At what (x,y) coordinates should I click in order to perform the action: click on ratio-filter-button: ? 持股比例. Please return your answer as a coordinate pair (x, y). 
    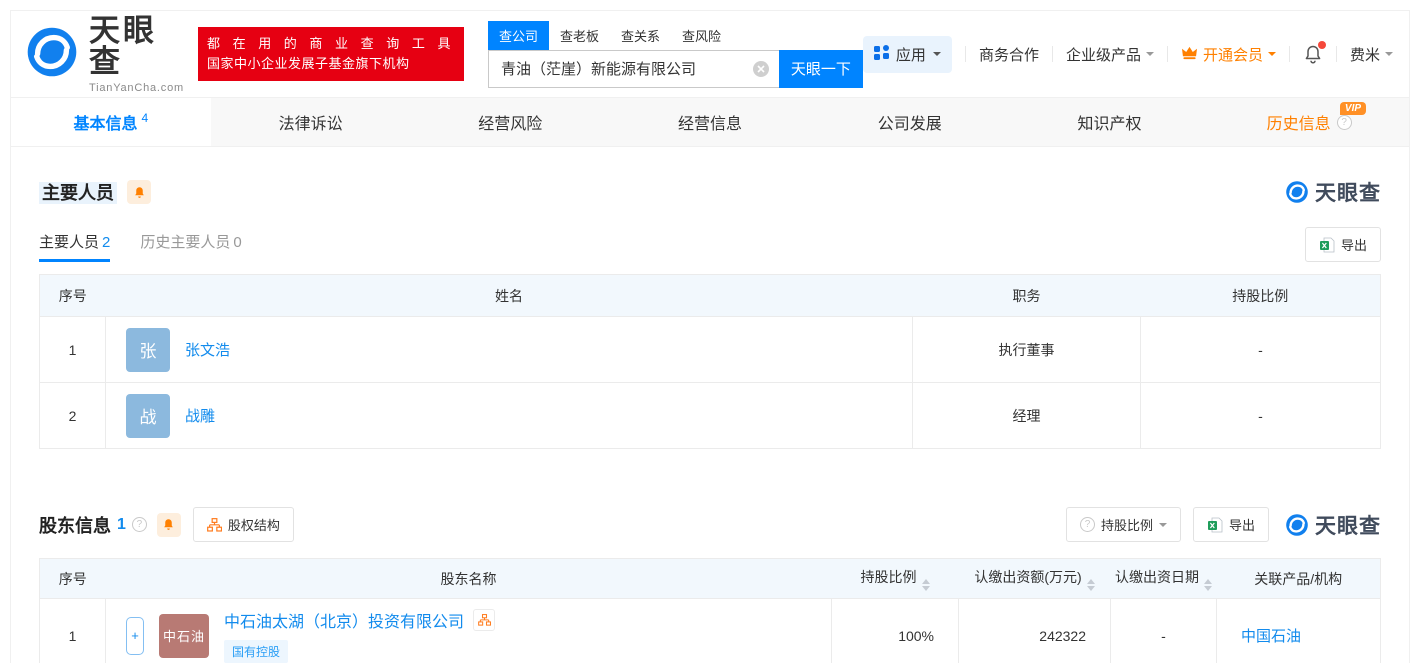
    Looking at the image, I should click on (1123, 524).